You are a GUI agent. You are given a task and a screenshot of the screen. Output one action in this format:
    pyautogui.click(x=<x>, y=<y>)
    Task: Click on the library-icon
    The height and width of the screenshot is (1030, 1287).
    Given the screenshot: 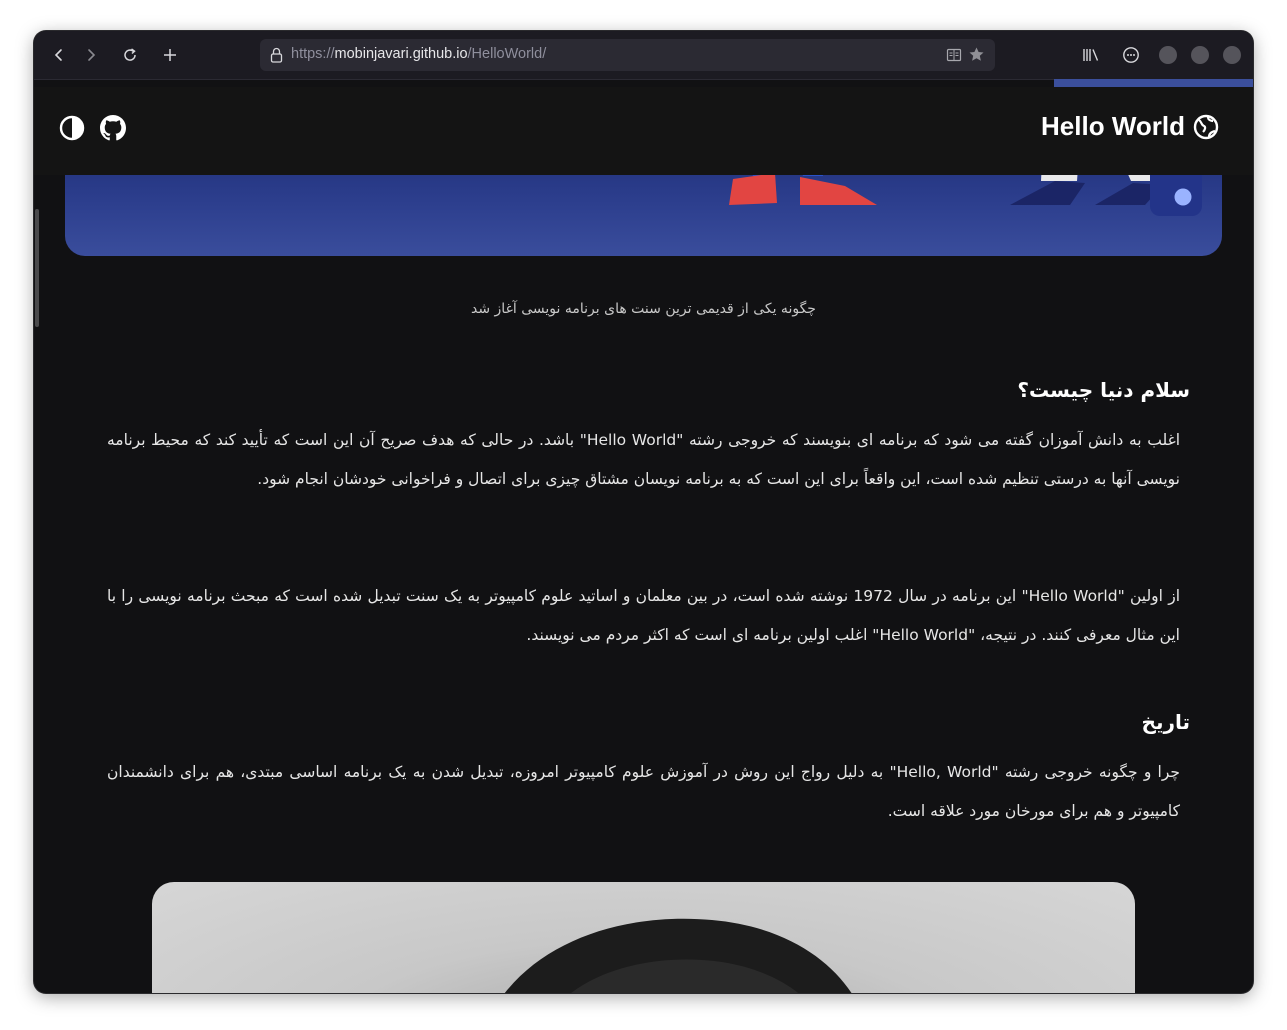 What is the action you would take?
    pyautogui.click(x=1091, y=55)
    